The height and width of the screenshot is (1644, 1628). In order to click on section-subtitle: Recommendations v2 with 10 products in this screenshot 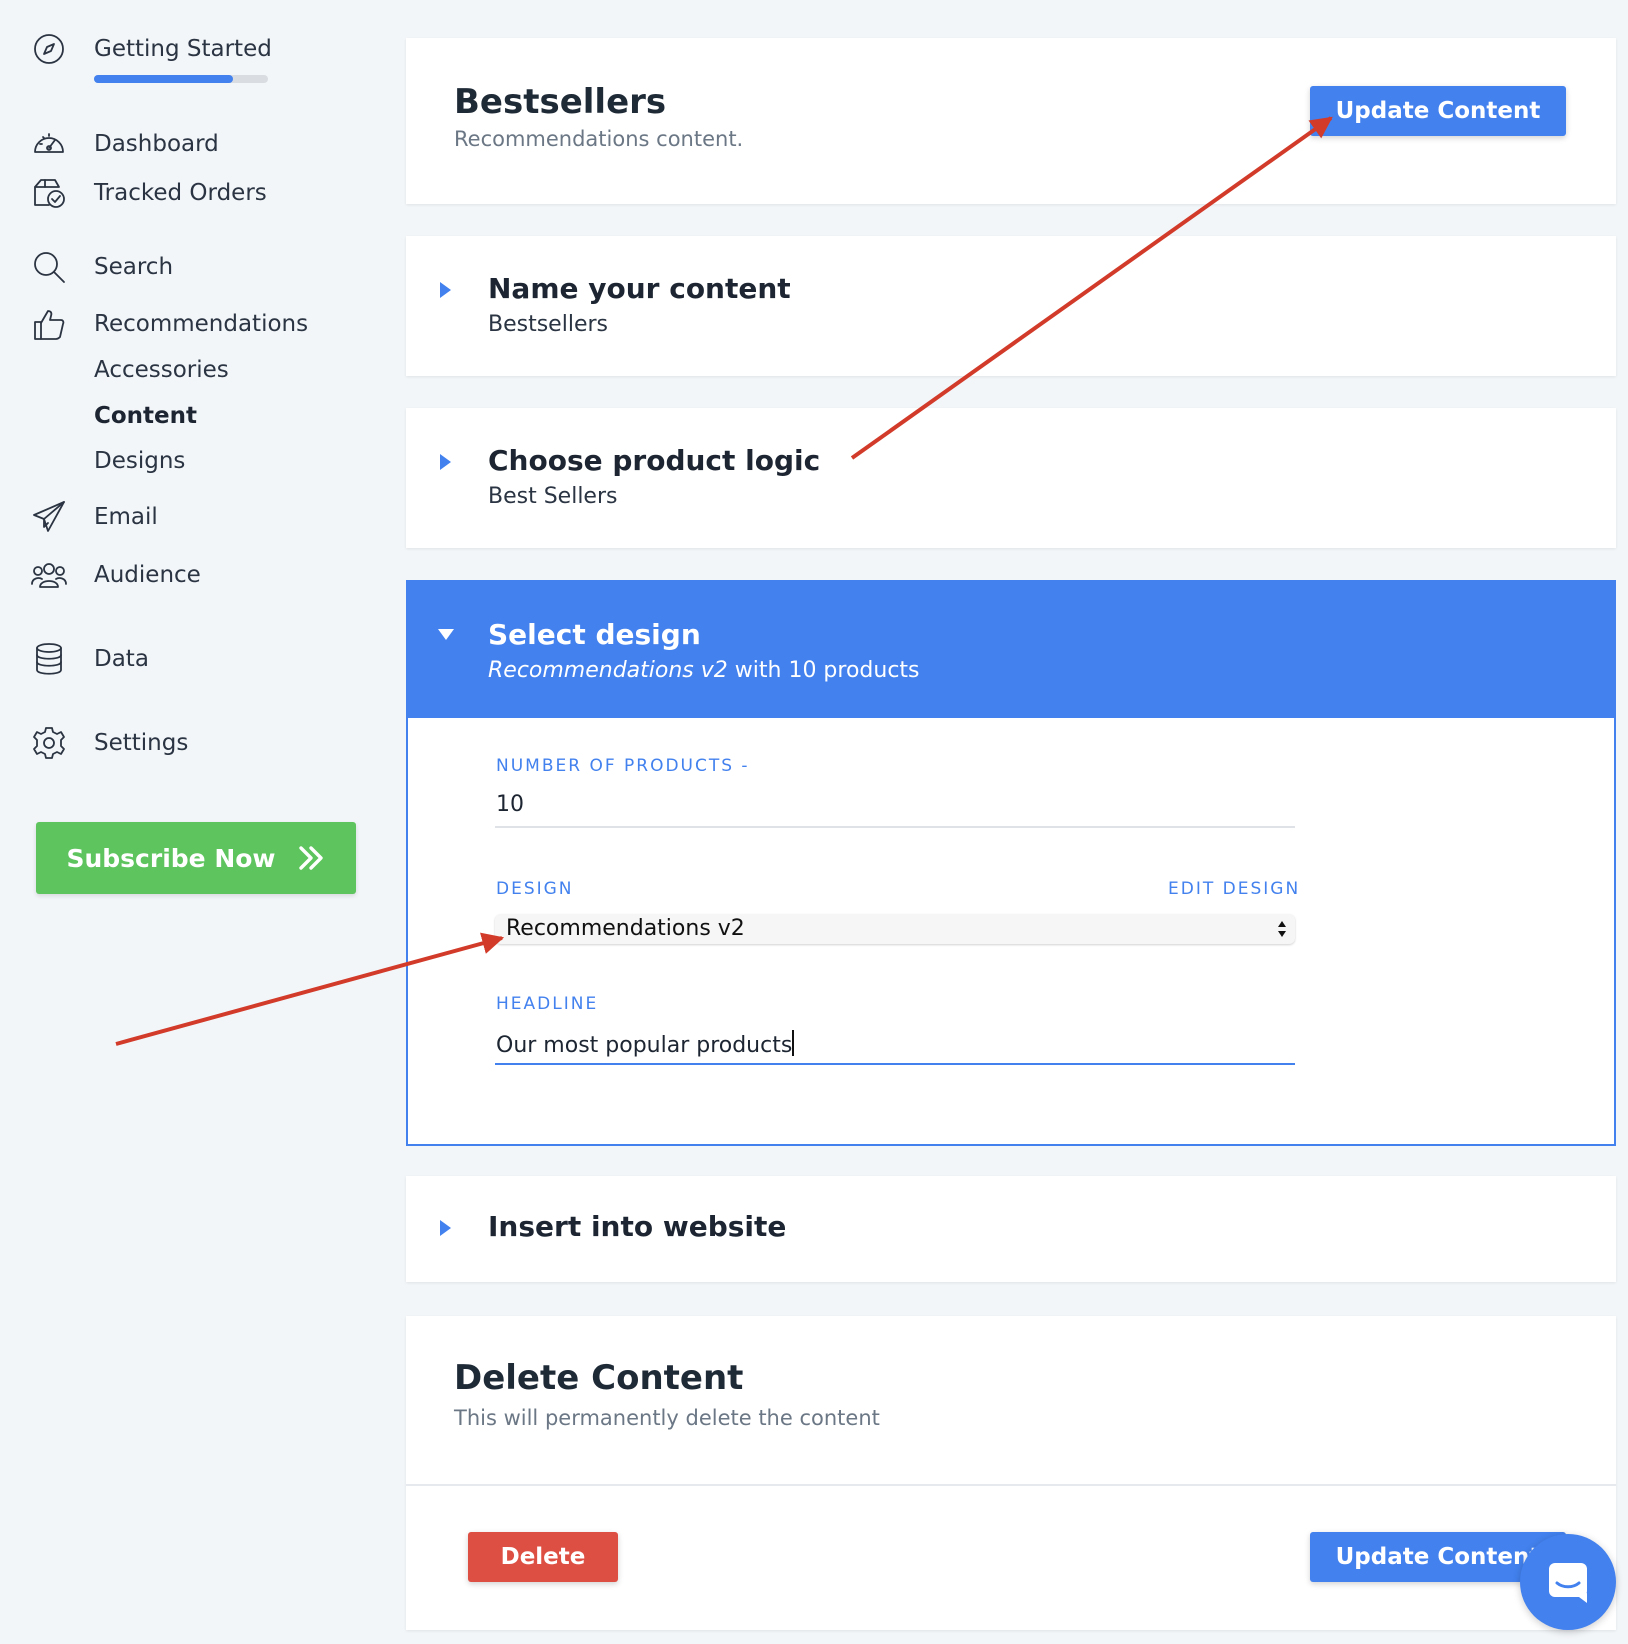, I will do `click(704, 670)`.